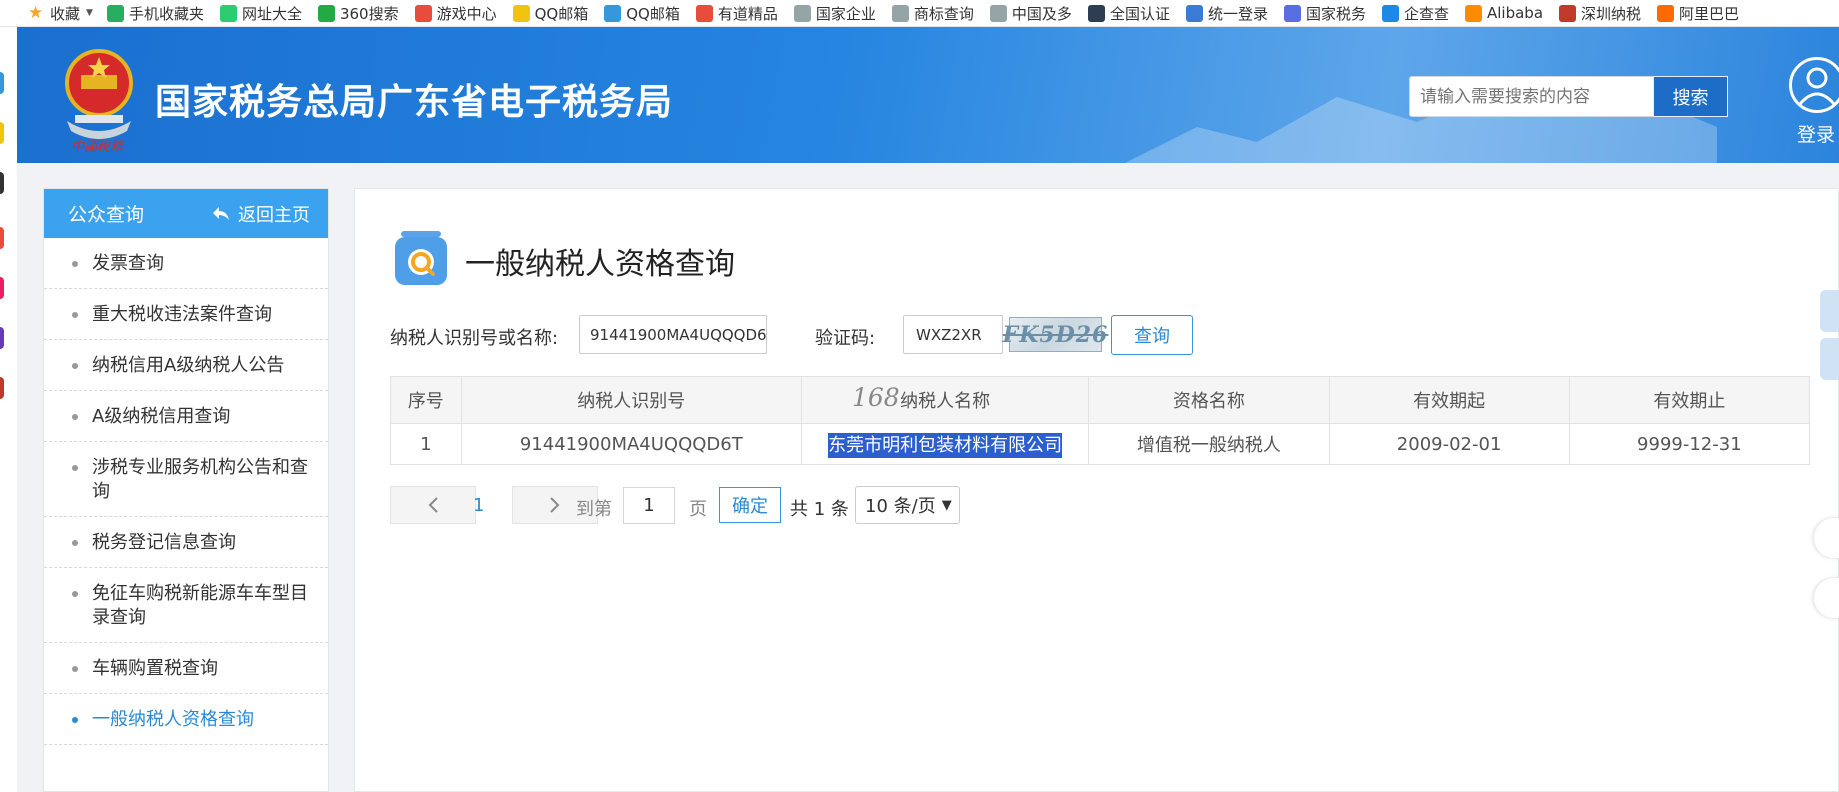 The image size is (1839, 792). What do you see at coordinates (1816, 133) in the screenshot?
I see `login-link: 登录` at bounding box center [1816, 133].